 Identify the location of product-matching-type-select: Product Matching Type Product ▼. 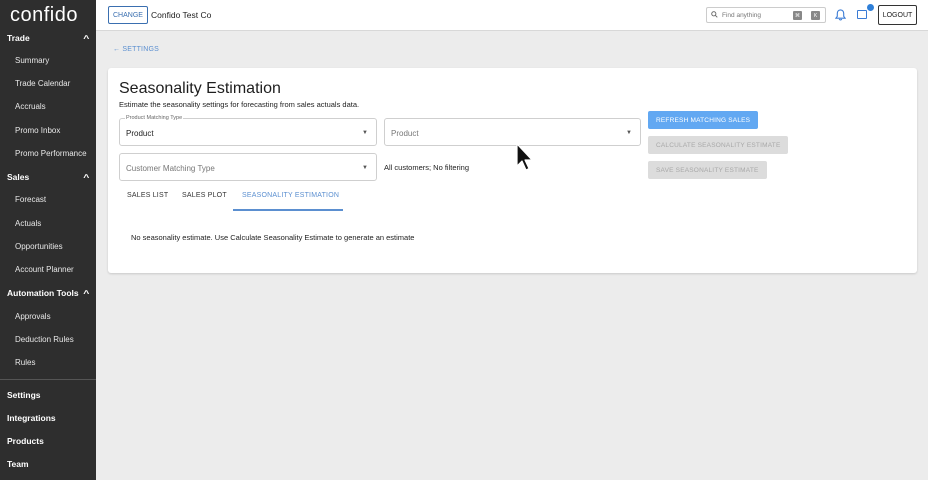
(248, 130).